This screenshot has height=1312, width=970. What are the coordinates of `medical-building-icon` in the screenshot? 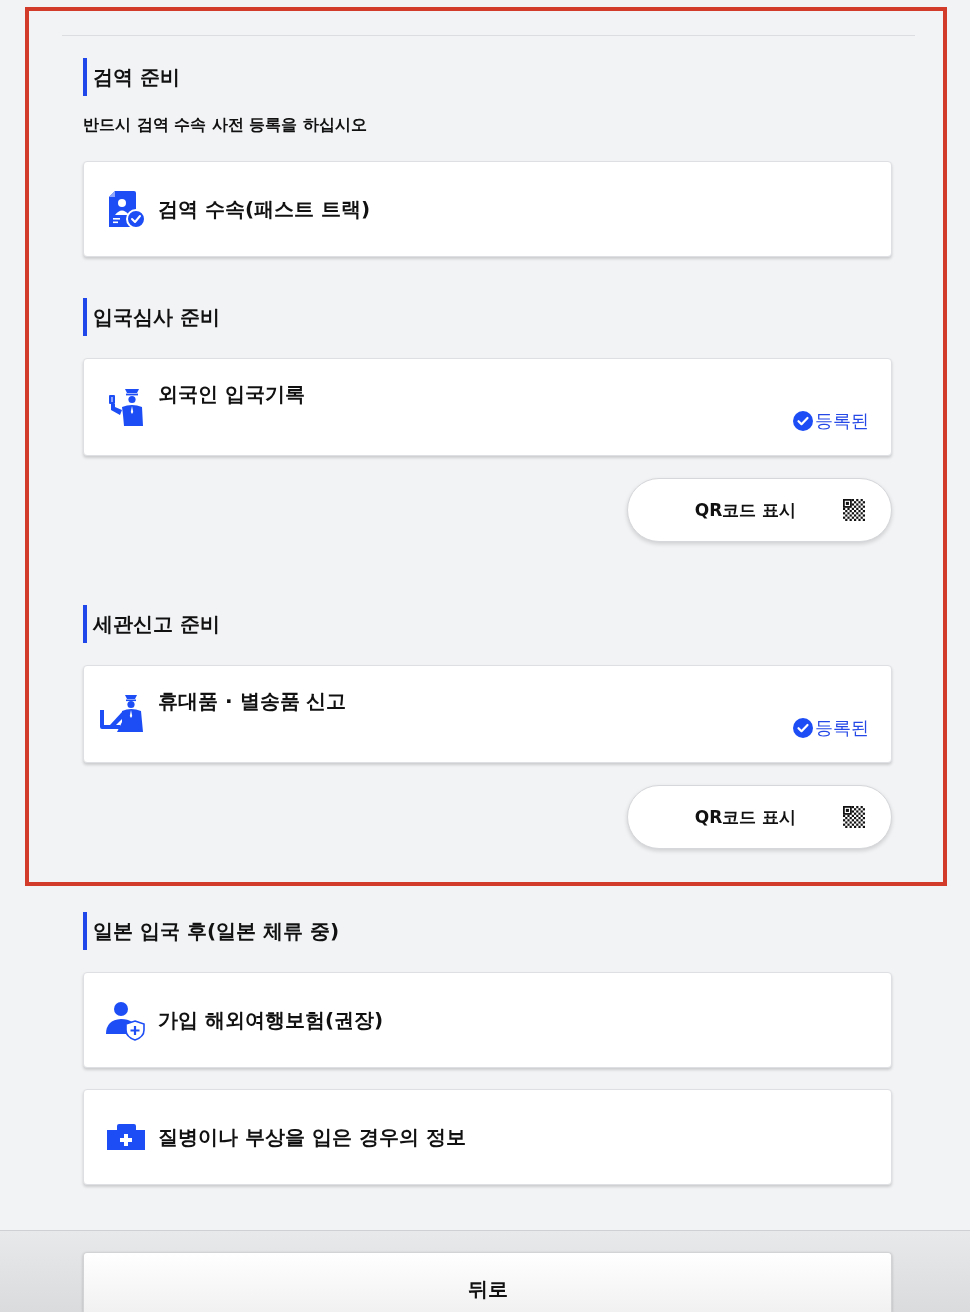 It's located at (126, 1137).